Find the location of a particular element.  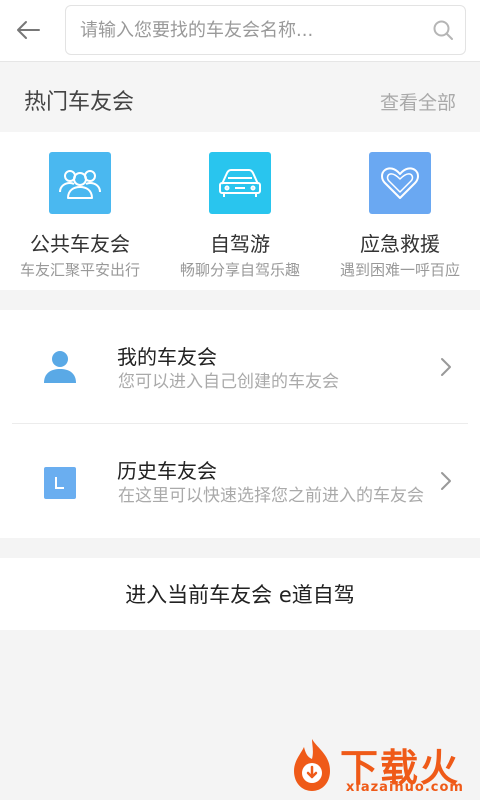

category-desc: 遇到困难一呼百应 is located at coordinates (399, 270).